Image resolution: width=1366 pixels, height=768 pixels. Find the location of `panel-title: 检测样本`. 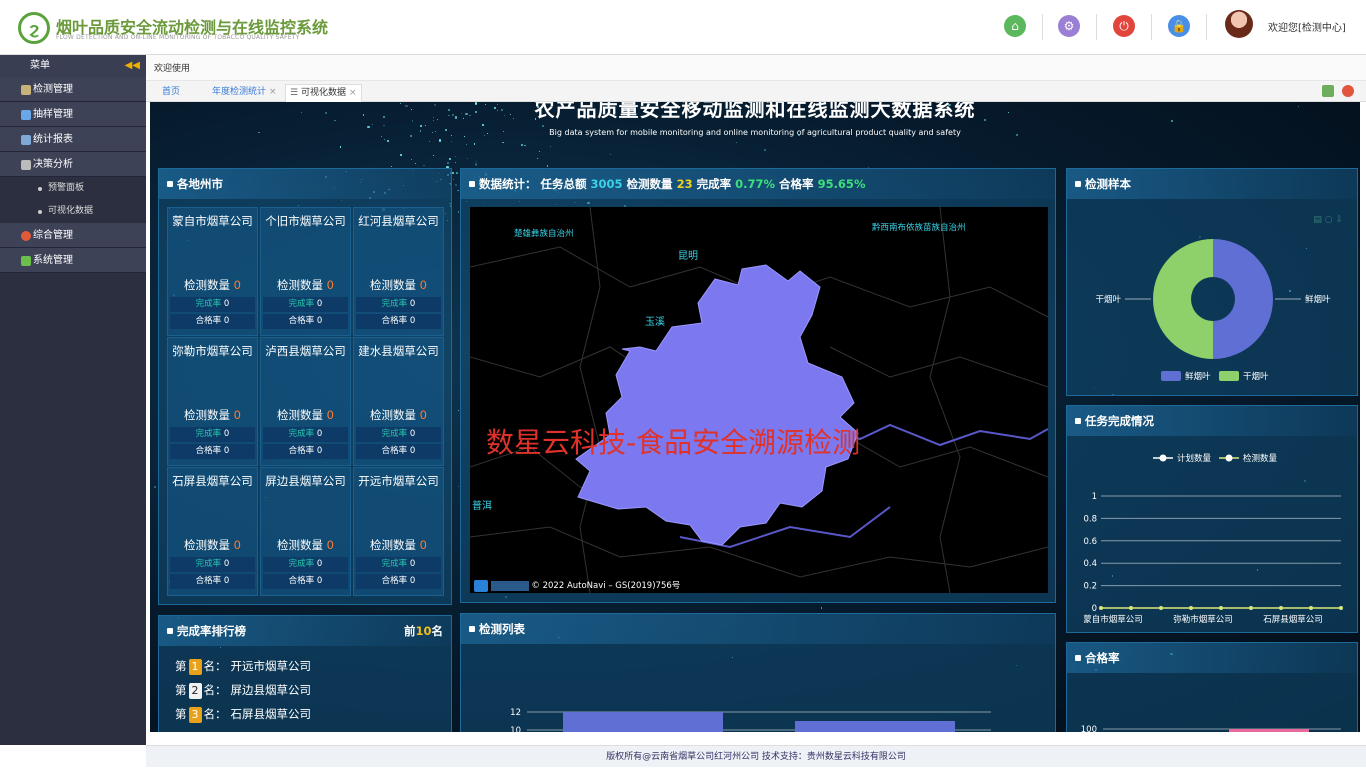

panel-title: 检测样本 is located at coordinates (1212, 184).